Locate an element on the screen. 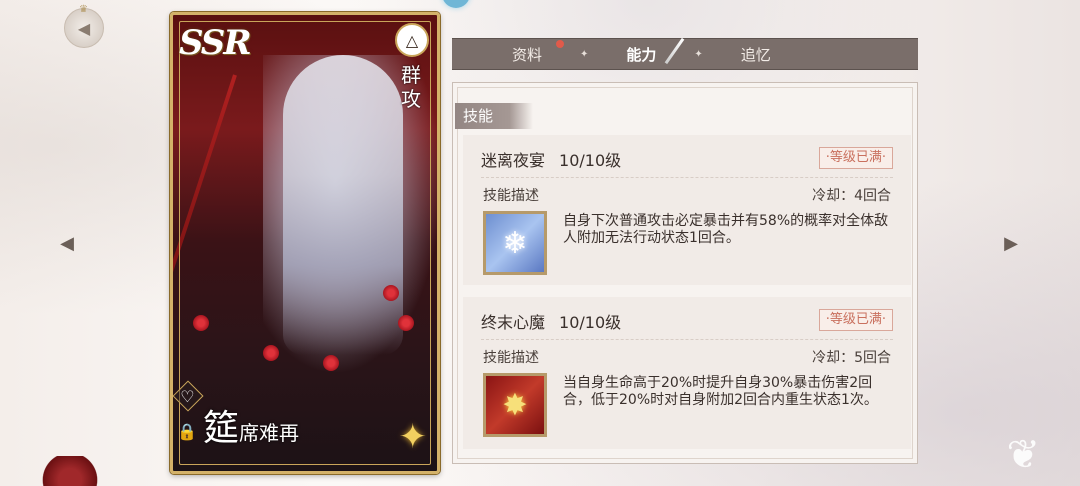  section-title: 技能 is located at coordinates (494, 116).